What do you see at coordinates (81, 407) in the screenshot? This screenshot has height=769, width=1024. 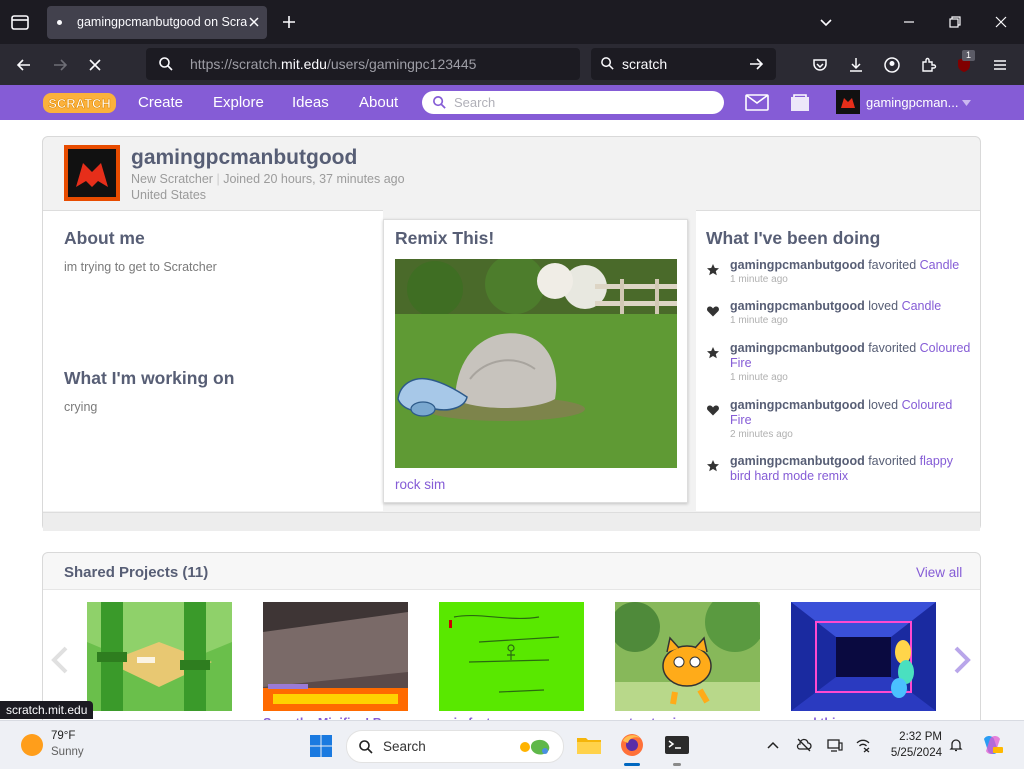 I see `working-on-text: crying` at bounding box center [81, 407].